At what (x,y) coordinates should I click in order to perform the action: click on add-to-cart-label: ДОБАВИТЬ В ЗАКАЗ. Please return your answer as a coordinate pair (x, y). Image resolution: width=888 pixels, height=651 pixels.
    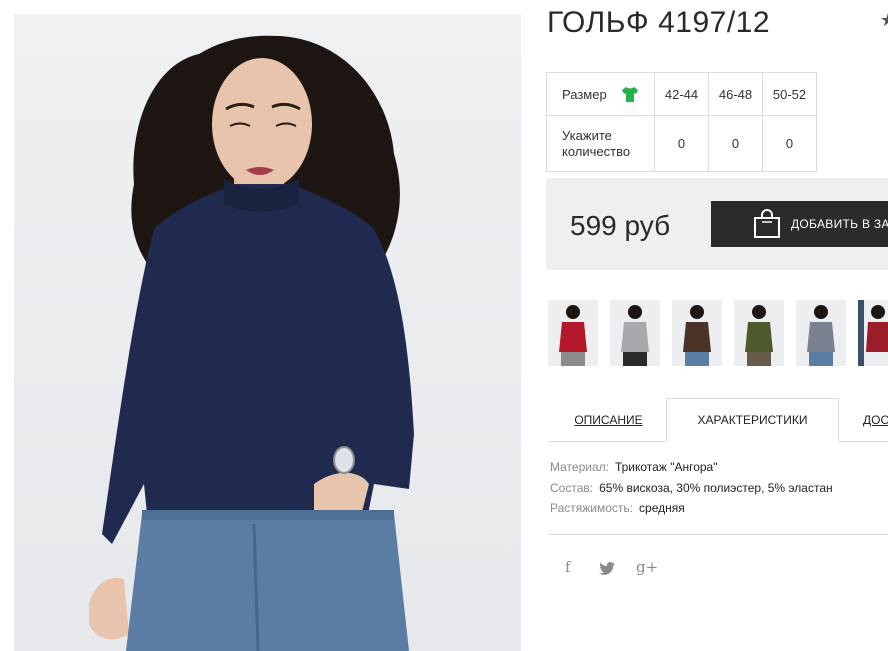
    Looking at the image, I should click on (839, 224).